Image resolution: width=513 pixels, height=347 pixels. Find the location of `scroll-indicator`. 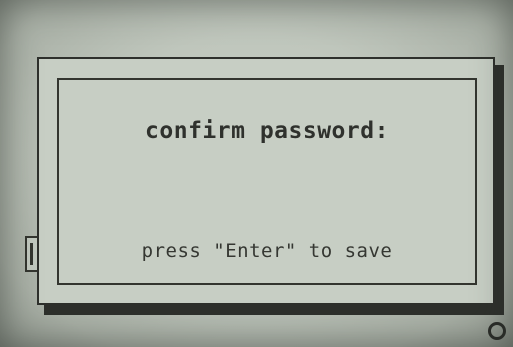

scroll-indicator is located at coordinates (31, 254).